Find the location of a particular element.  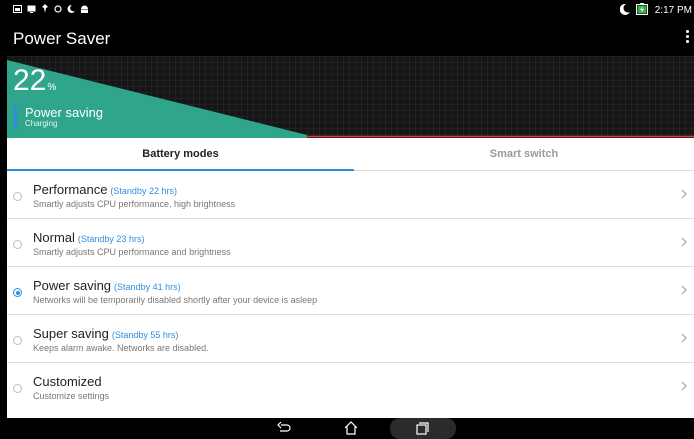

pin-icon is located at coordinates (45, 8).